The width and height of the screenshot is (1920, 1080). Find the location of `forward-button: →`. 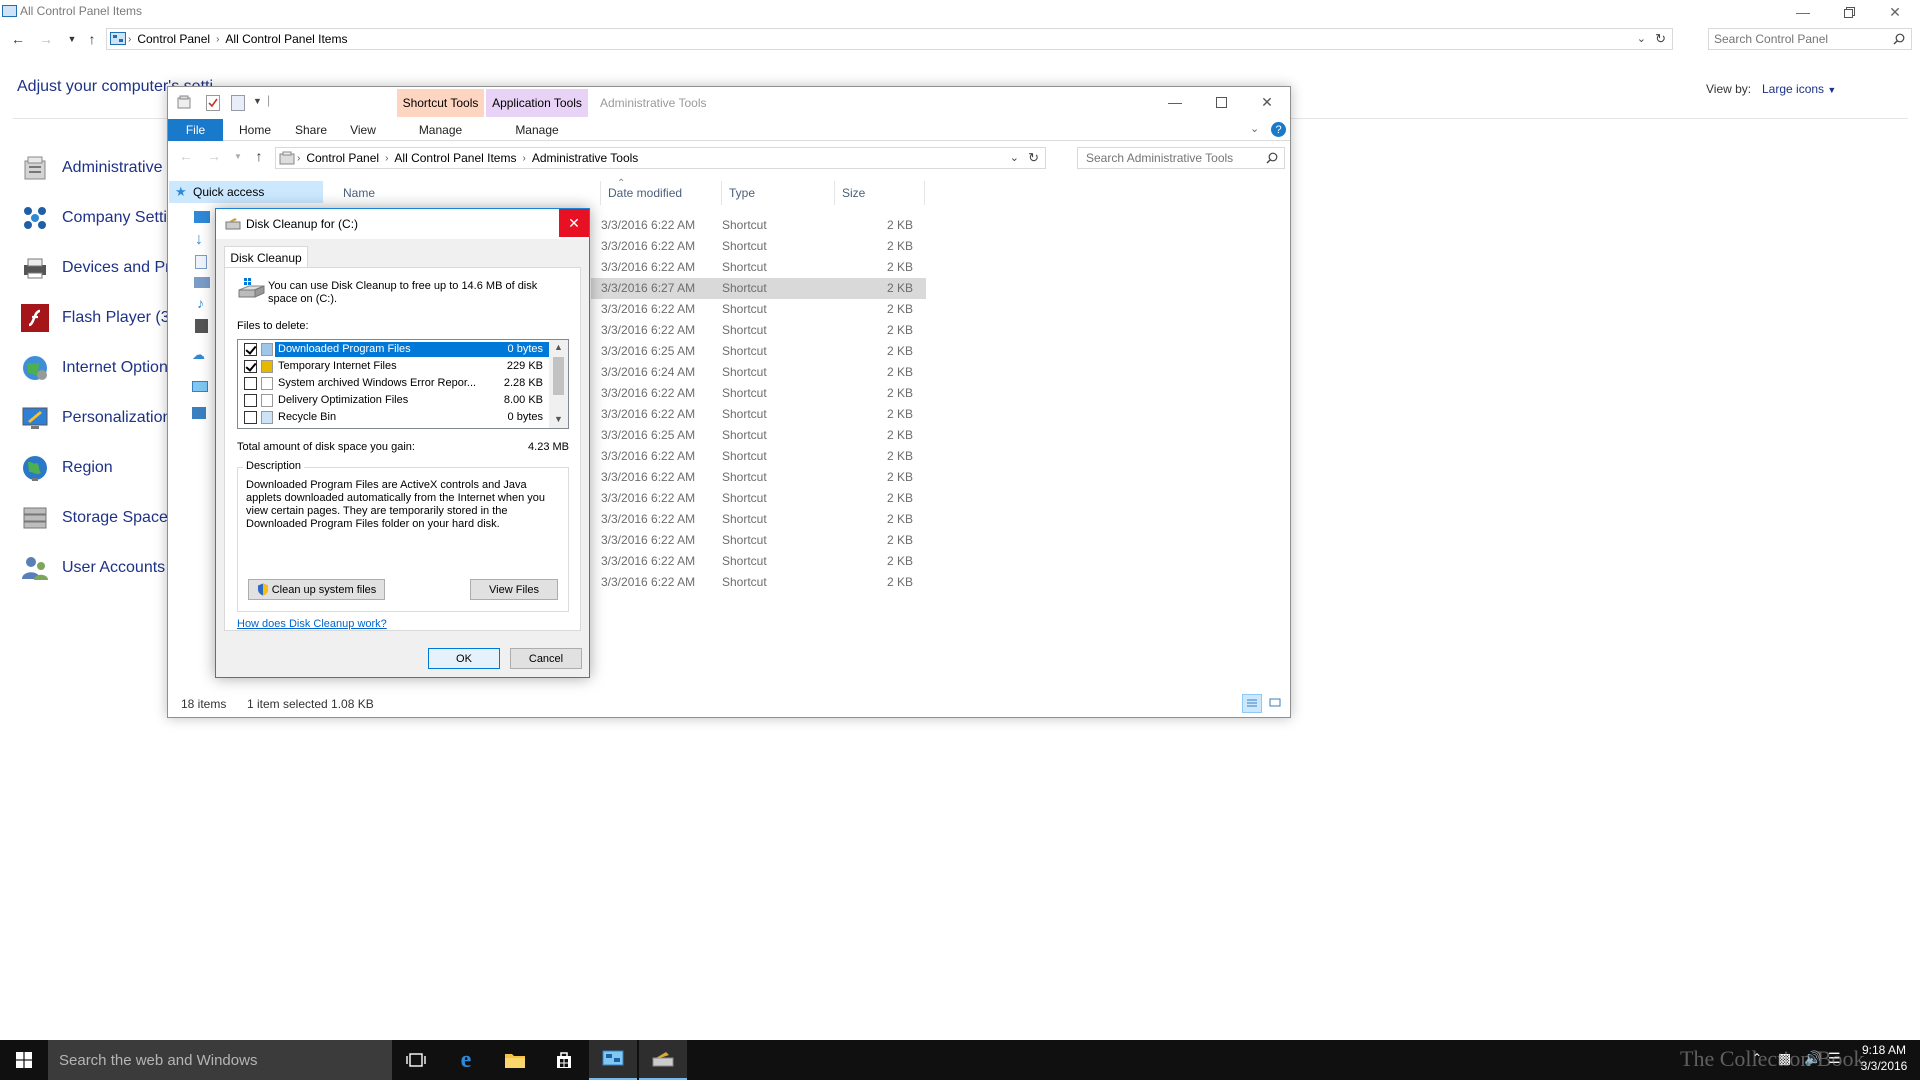

forward-button: → is located at coordinates (46, 39).